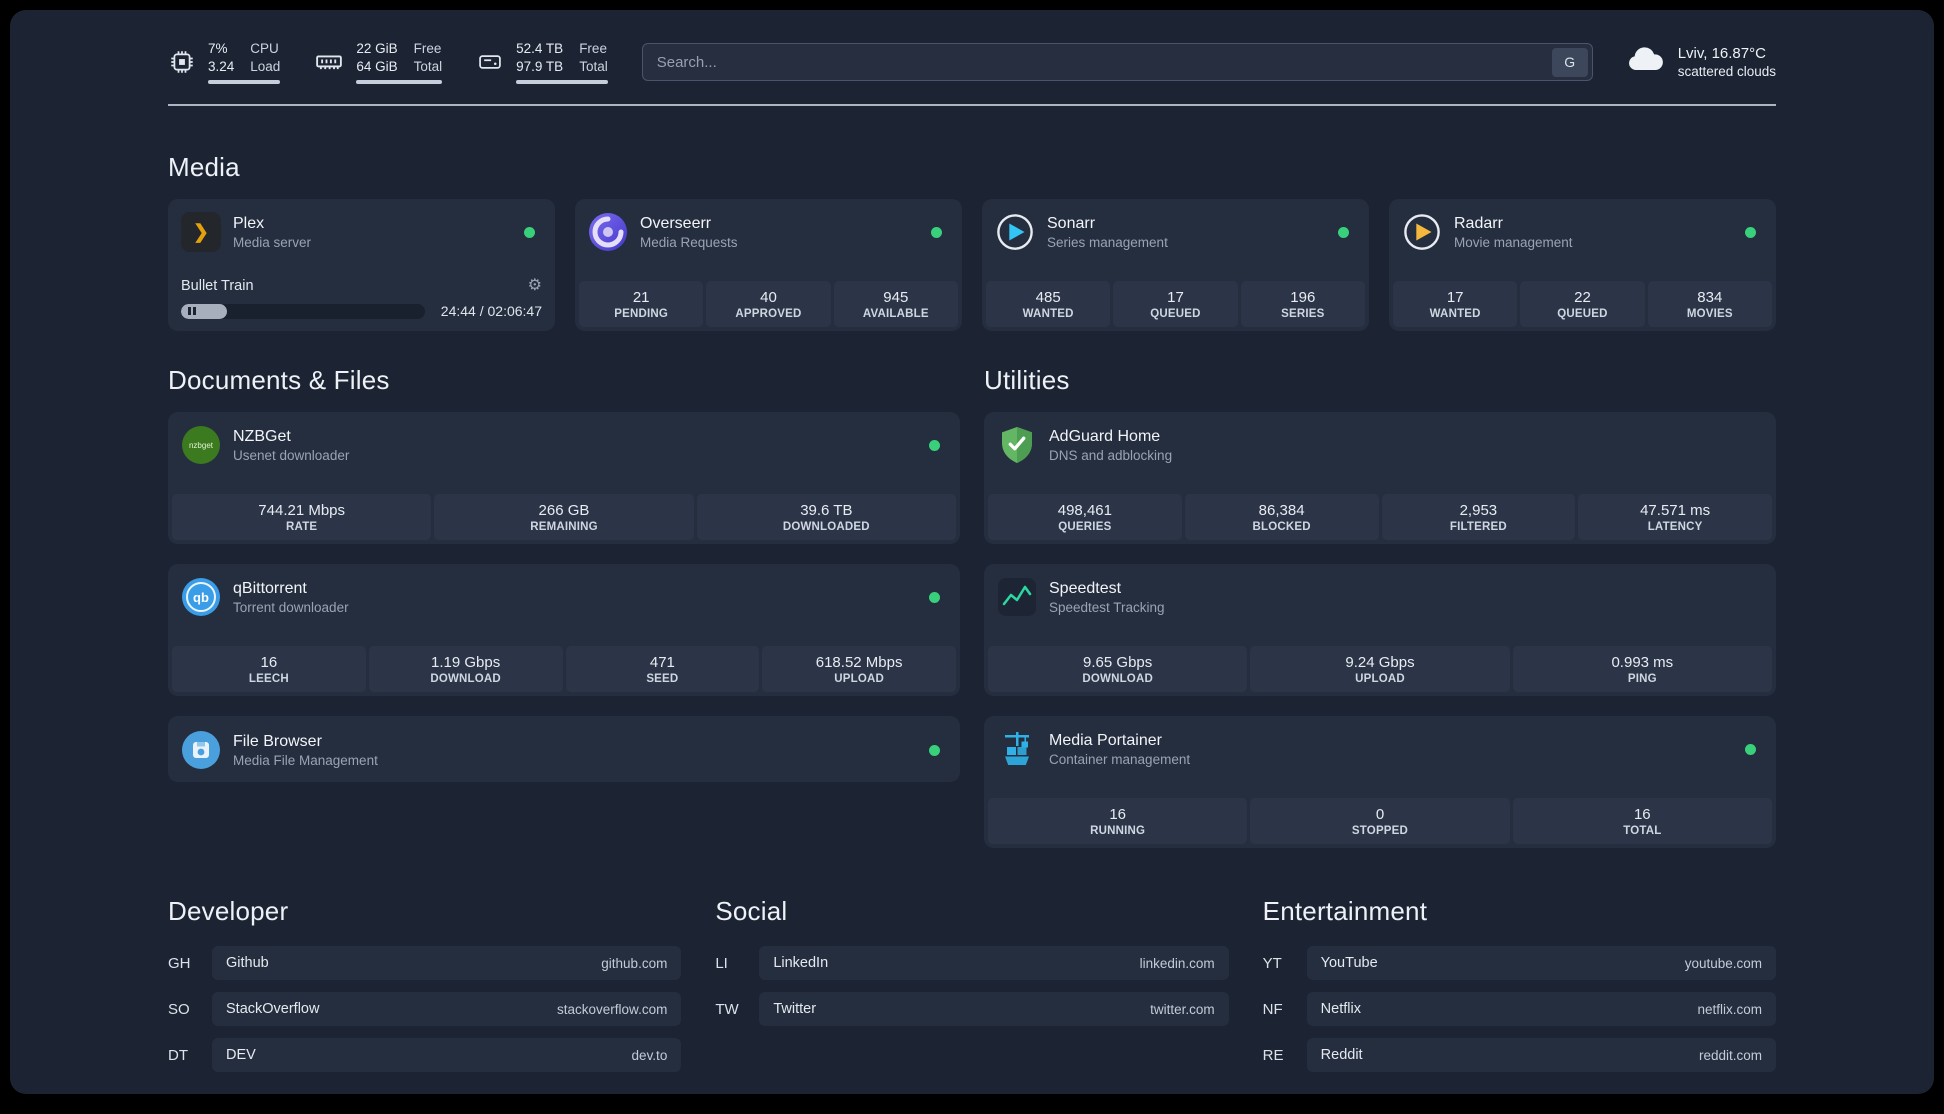  What do you see at coordinates (1118, 831) in the screenshot?
I see `stat-label: RUNNING` at bounding box center [1118, 831].